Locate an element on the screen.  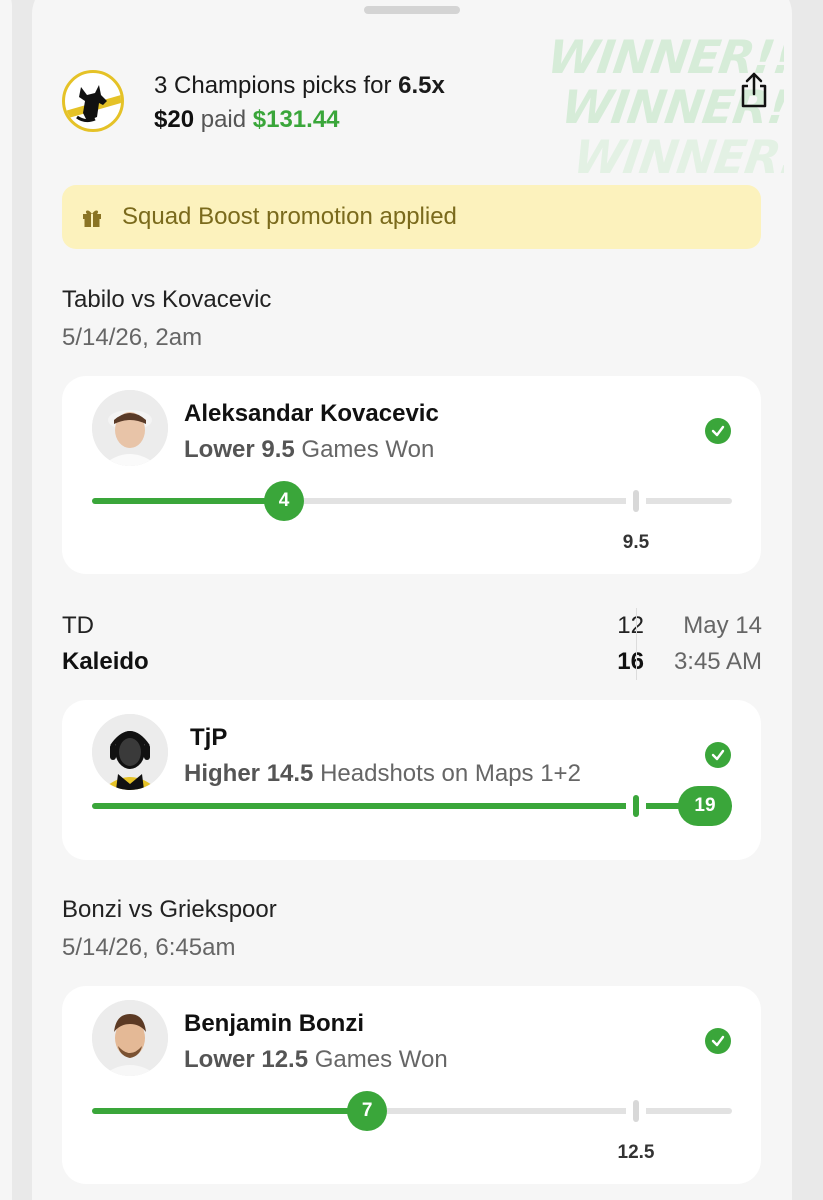
app-logo-icon is located at coordinates (93, 101).